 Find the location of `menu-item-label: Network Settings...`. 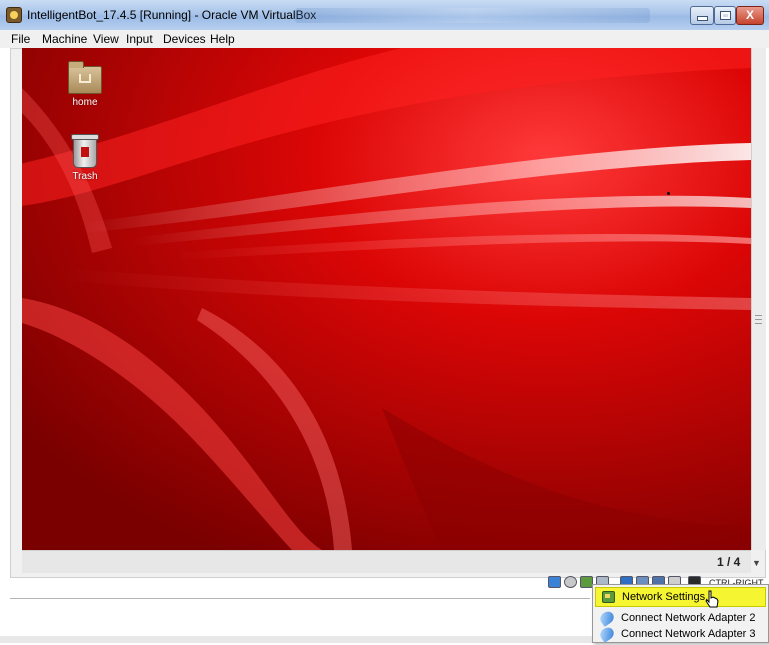

menu-item-label: Network Settings... is located at coordinates (668, 597).